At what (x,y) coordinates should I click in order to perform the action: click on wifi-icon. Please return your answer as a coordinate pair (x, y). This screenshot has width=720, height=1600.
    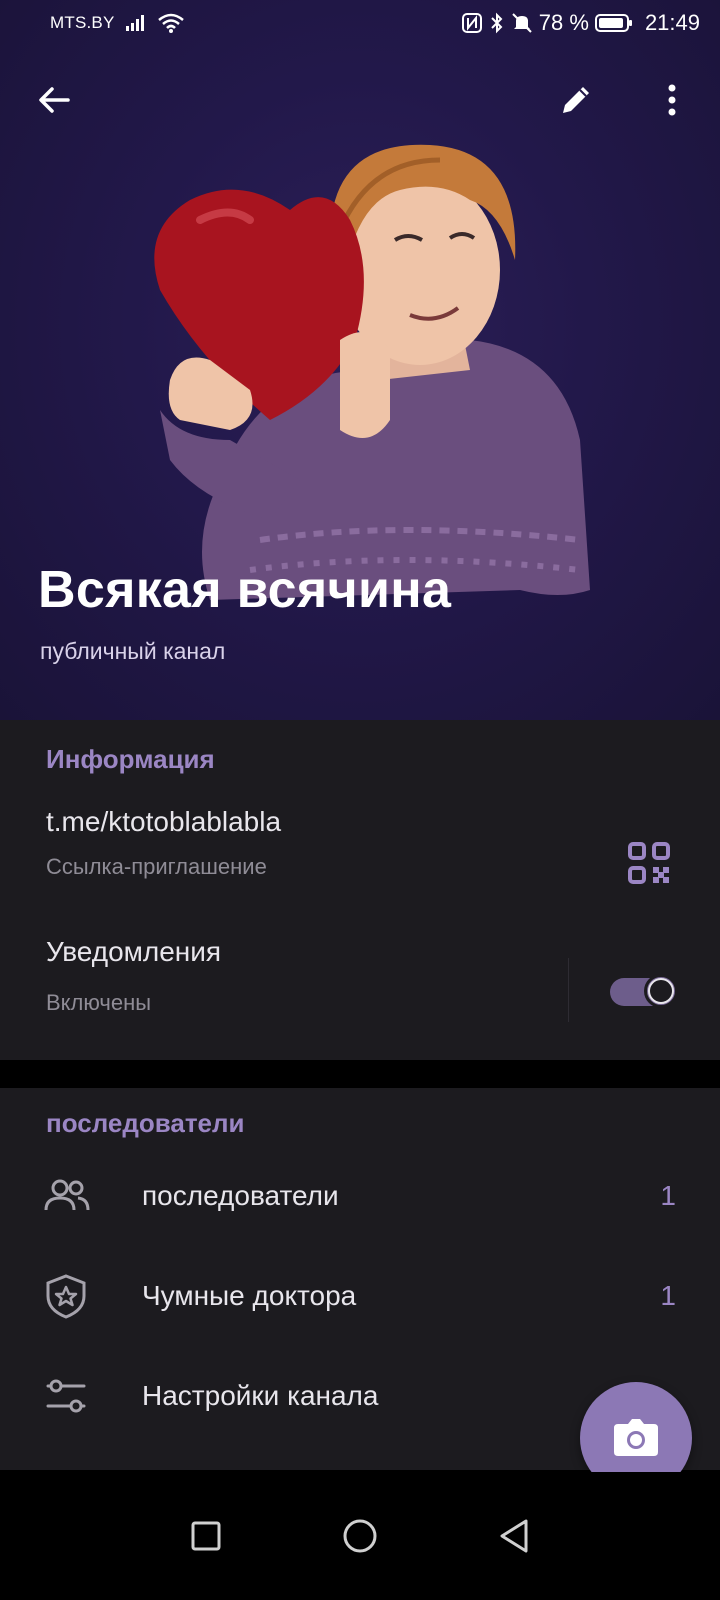
    Looking at the image, I should click on (171, 23).